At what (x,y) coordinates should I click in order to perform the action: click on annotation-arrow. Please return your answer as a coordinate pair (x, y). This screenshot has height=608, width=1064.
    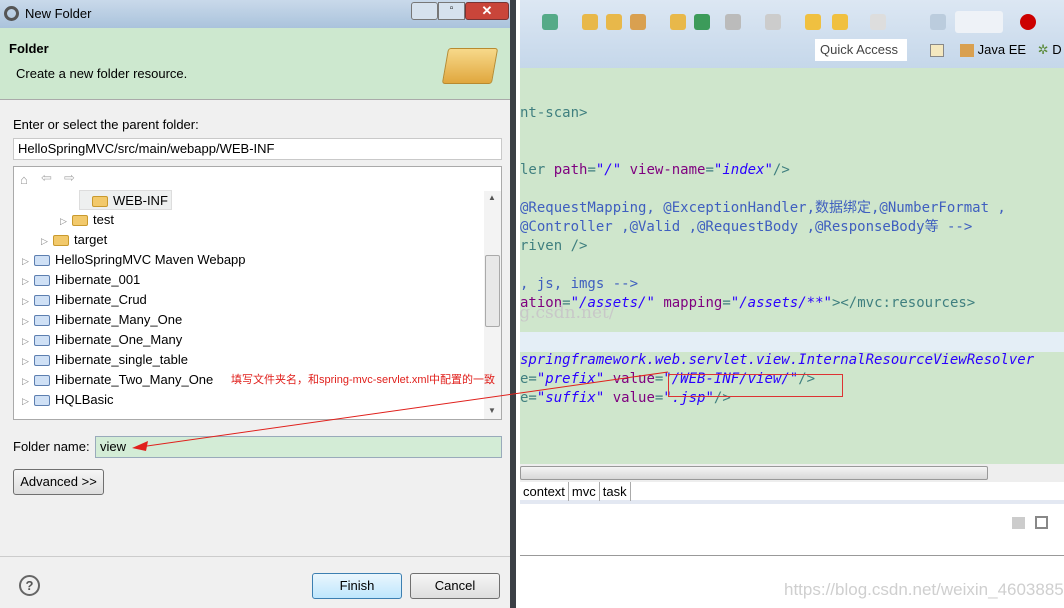
    Looking at the image, I should click on (400, 411).